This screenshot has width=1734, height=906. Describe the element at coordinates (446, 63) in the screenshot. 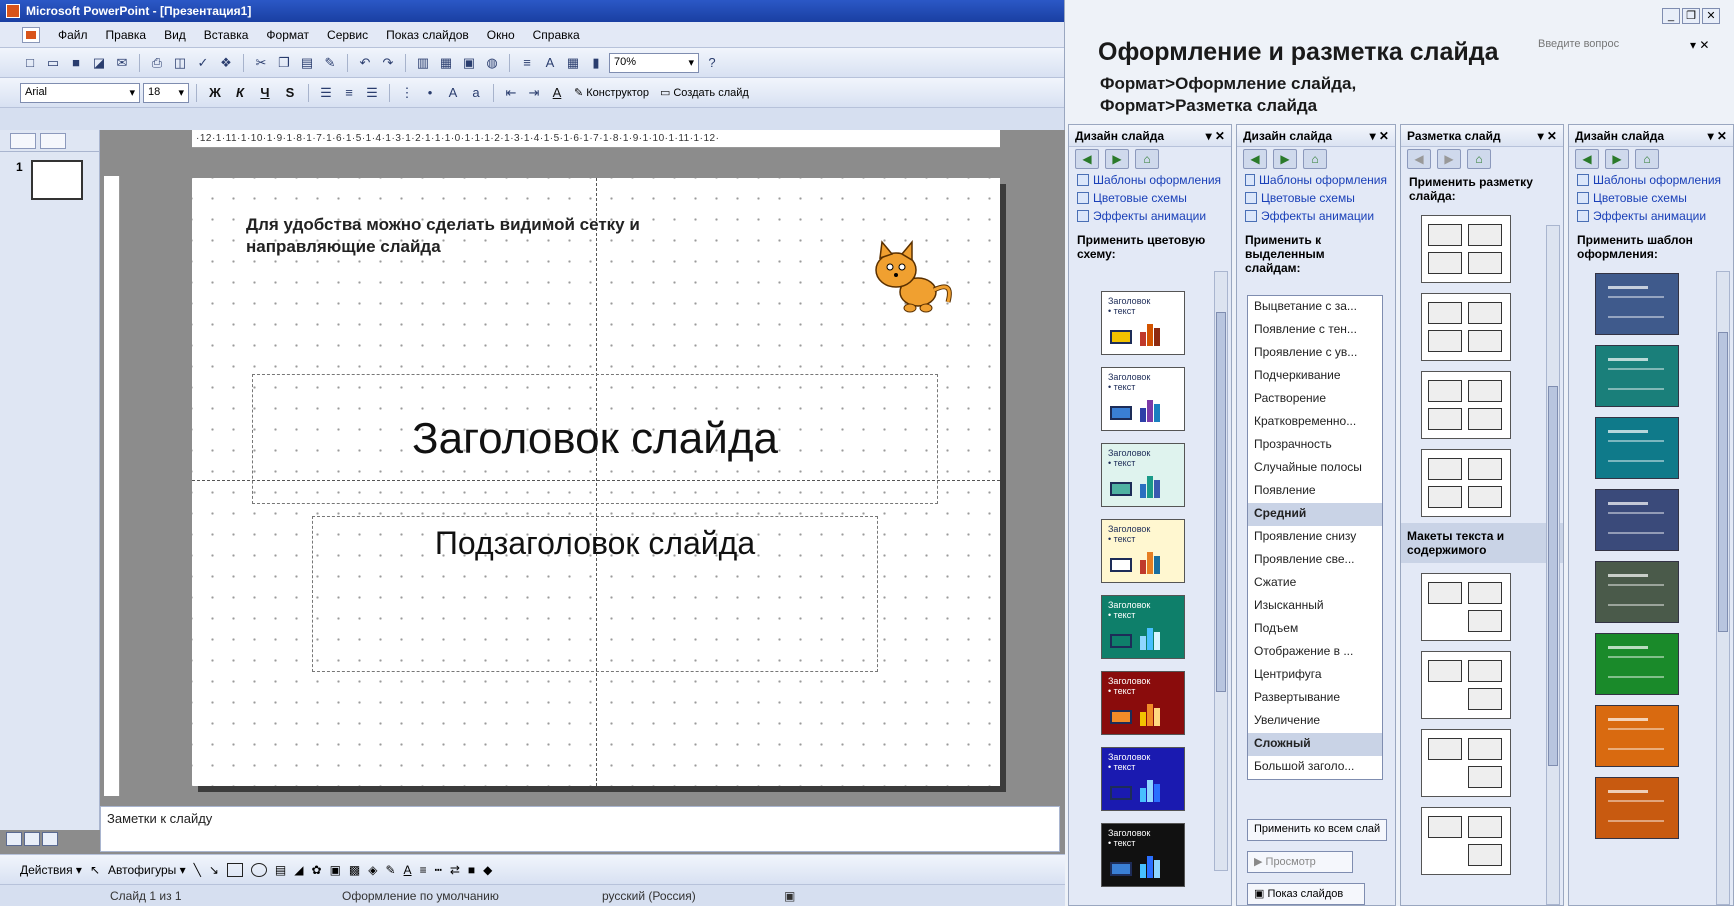

I see `insert-table-icon: ▦` at that location.